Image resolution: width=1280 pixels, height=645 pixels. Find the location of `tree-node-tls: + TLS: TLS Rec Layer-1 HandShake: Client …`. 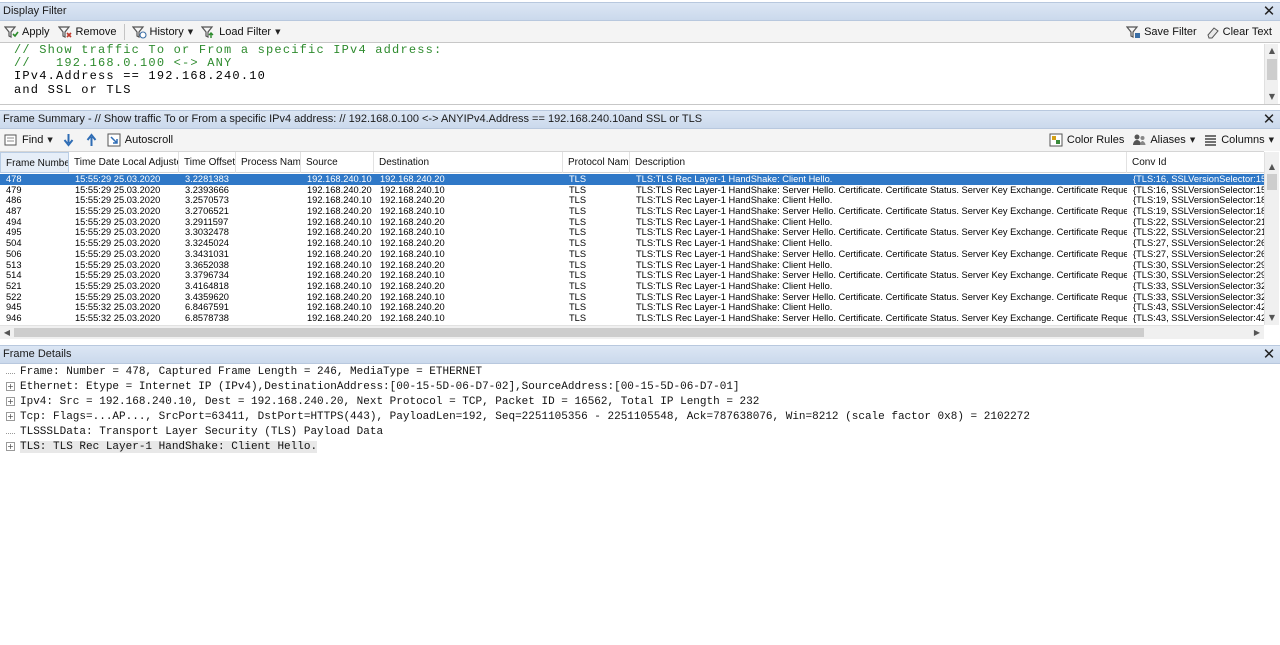

tree-node-tls: + TLS: TLS Rec Layer-1 HandShake: Client … is located at coordinates (162, 447).